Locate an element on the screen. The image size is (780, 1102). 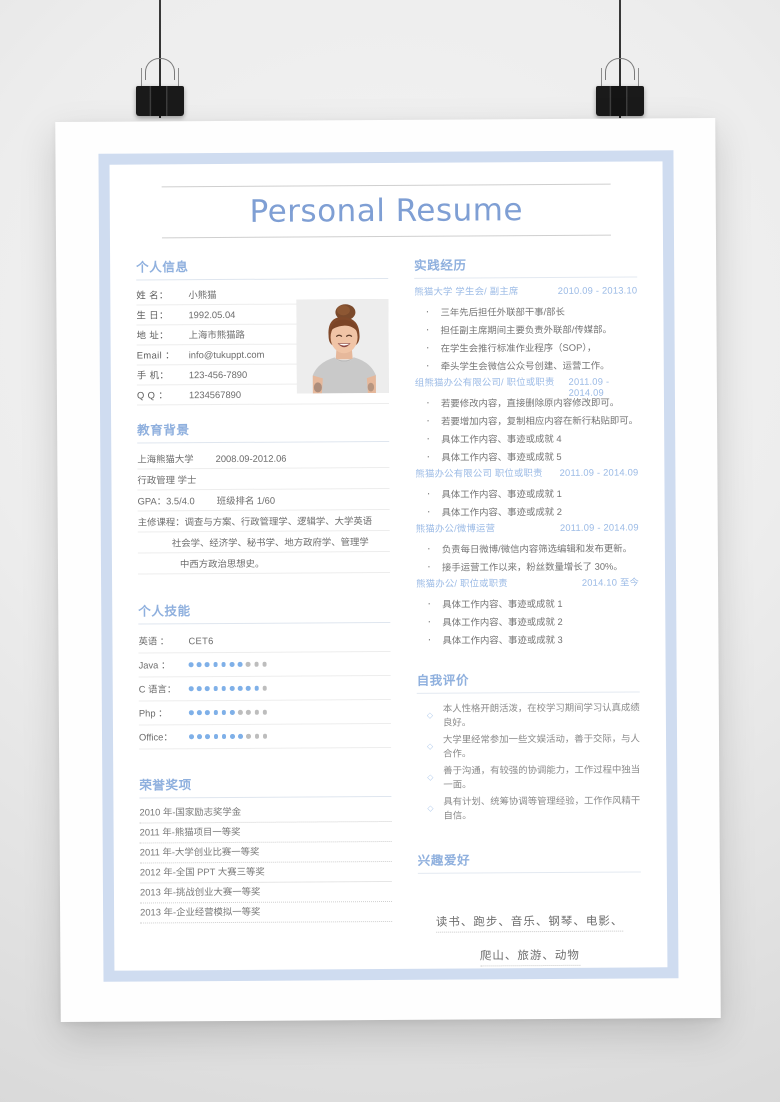
experience-job-title: 组熊猫办公有限公司/ 职位或职责 is located at coordinates (484, 381).